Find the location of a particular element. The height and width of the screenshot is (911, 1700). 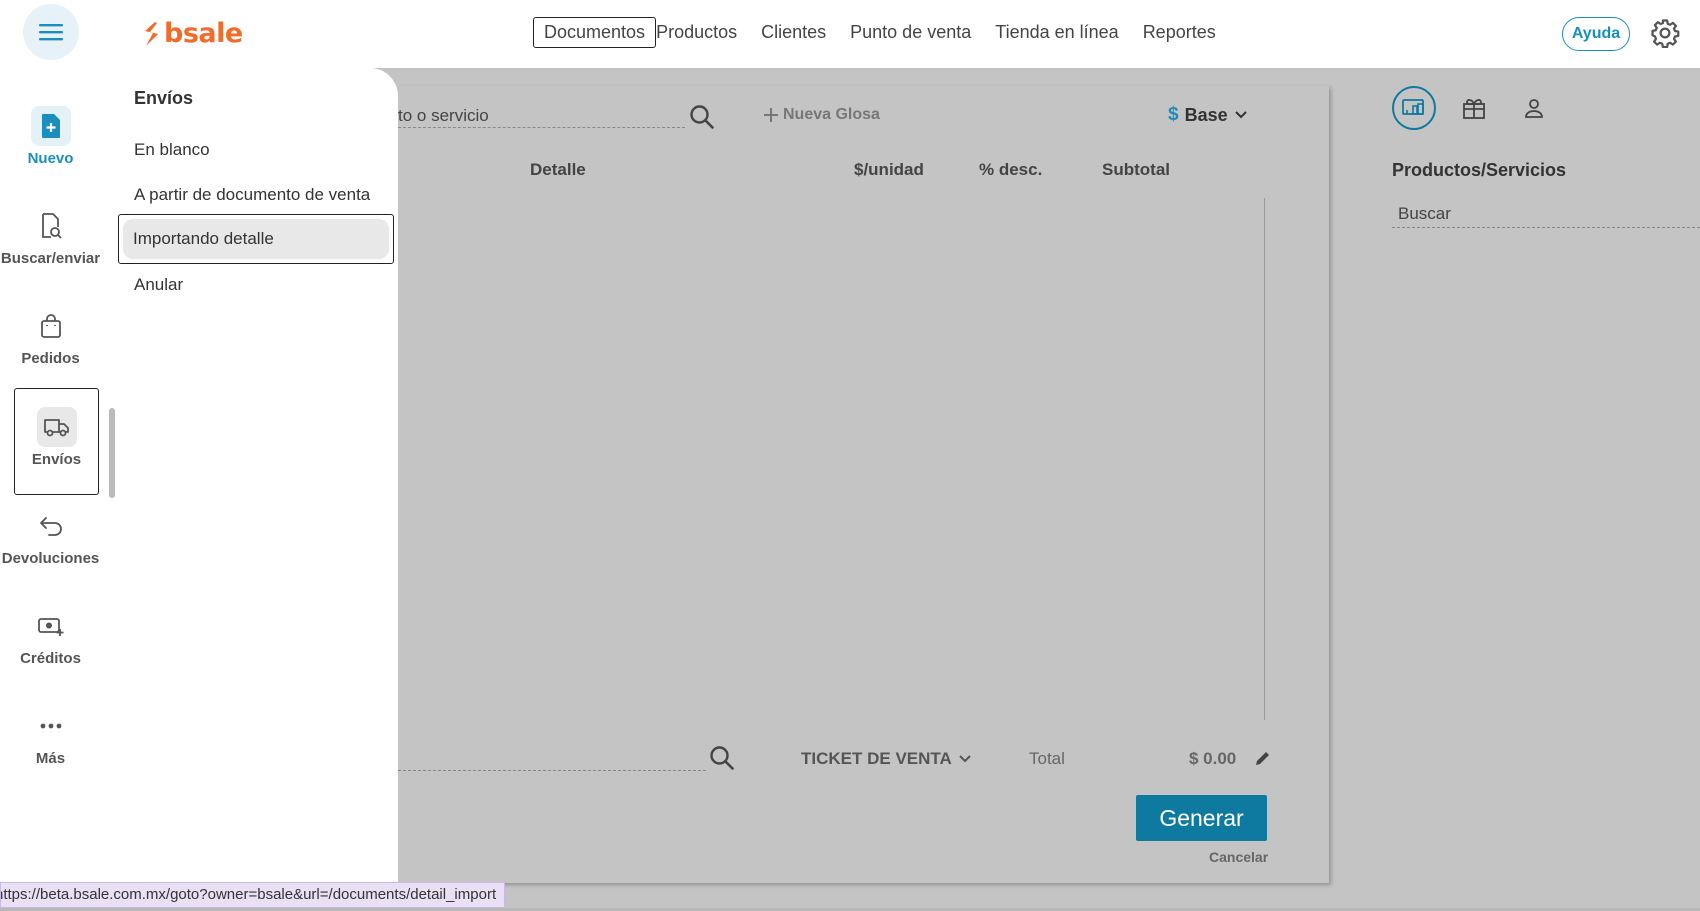

promotions-tab is located at coordinates (1474, 108).